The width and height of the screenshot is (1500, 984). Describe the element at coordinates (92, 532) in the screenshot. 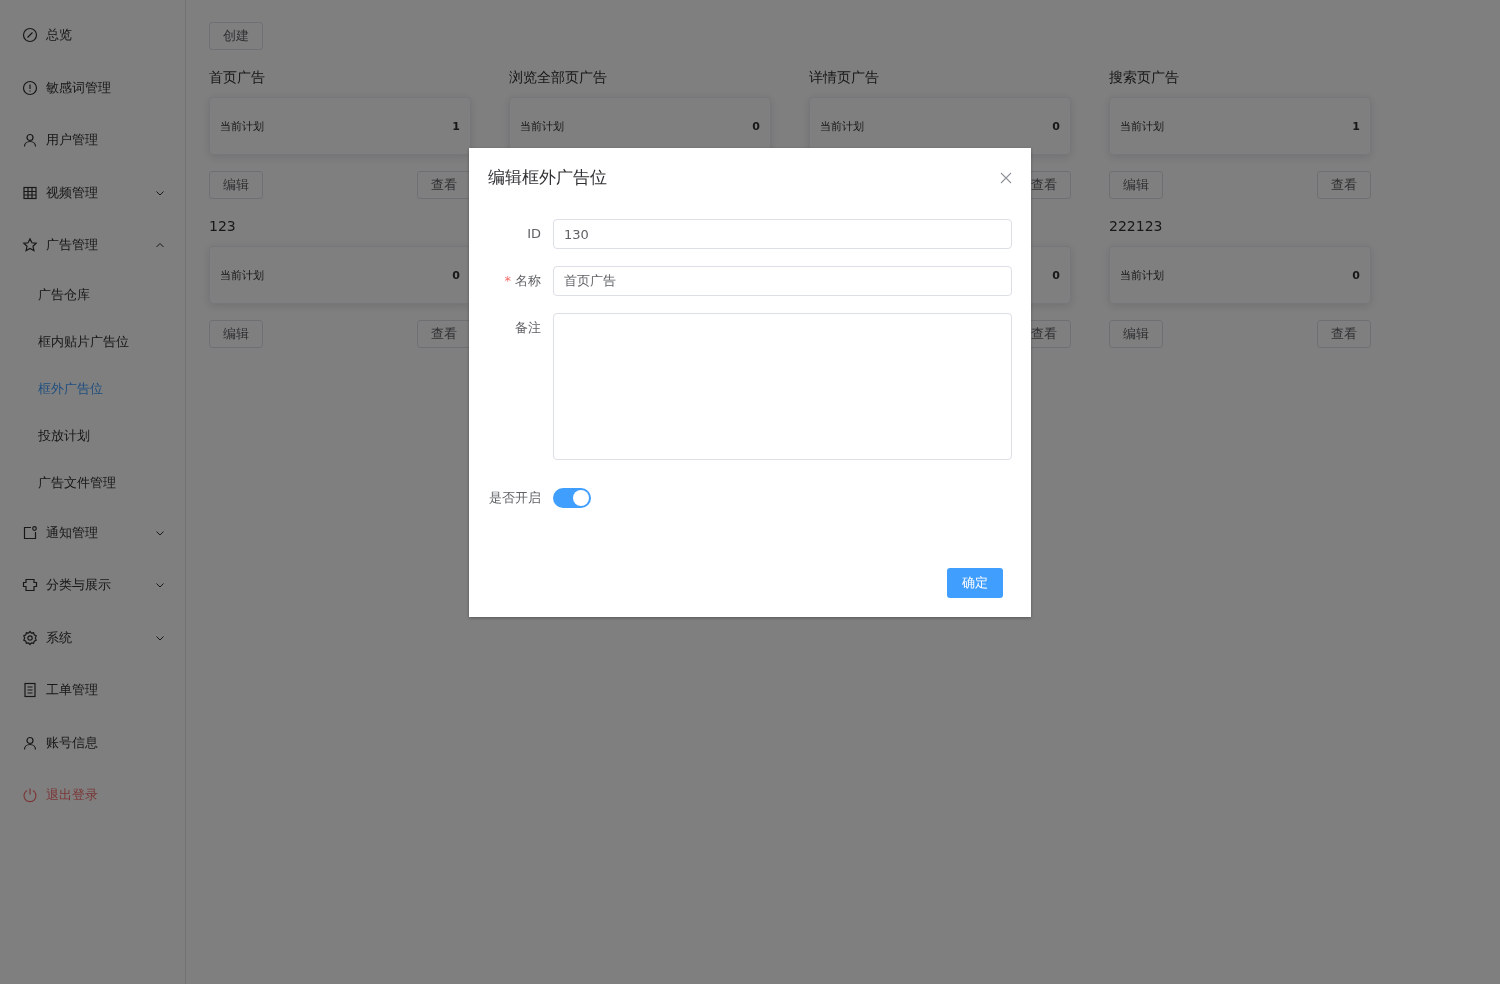

I see `menu-item: 通知管理` at that location.